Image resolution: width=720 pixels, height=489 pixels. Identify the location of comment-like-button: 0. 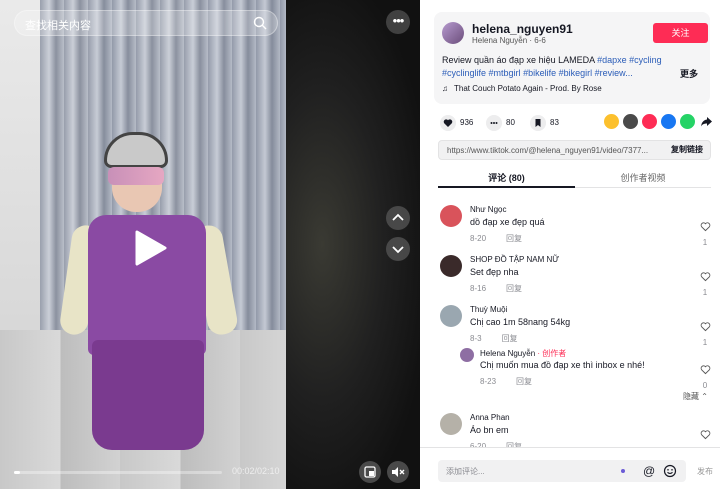
(705, 376).